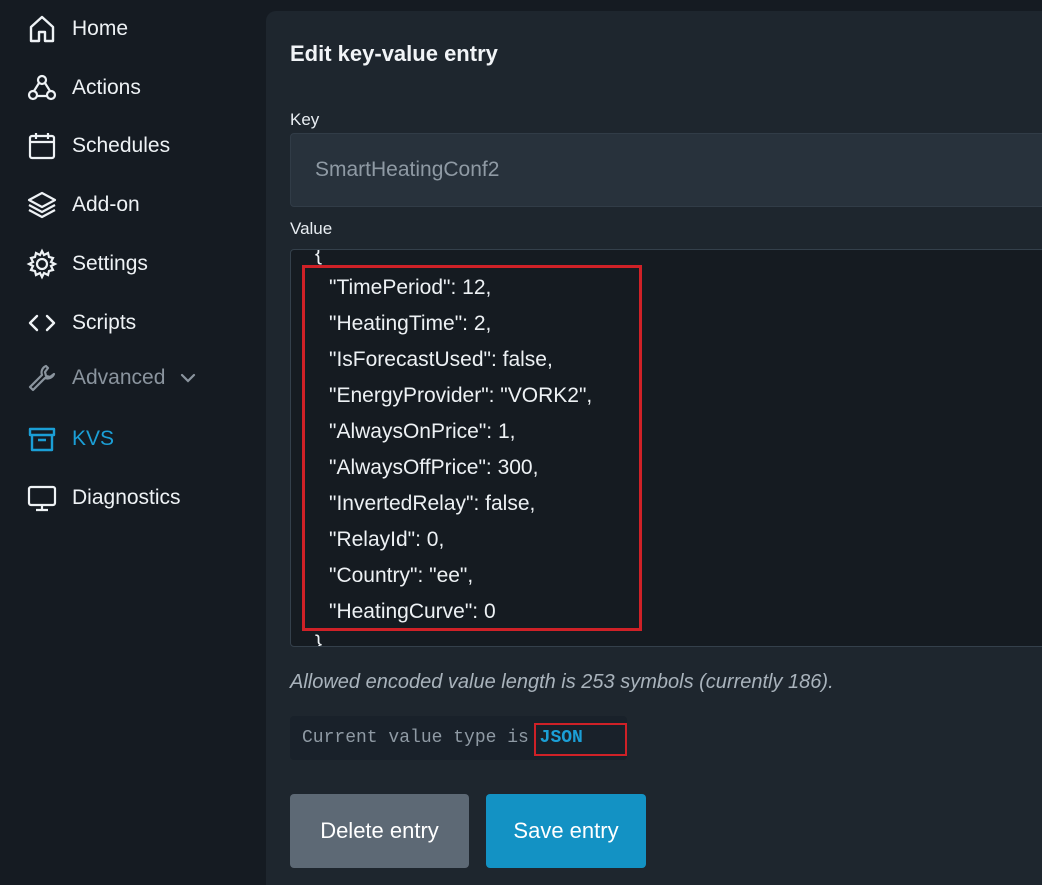  I want to click on sidebar-item-schedules: Schedules, so click(98, 146).